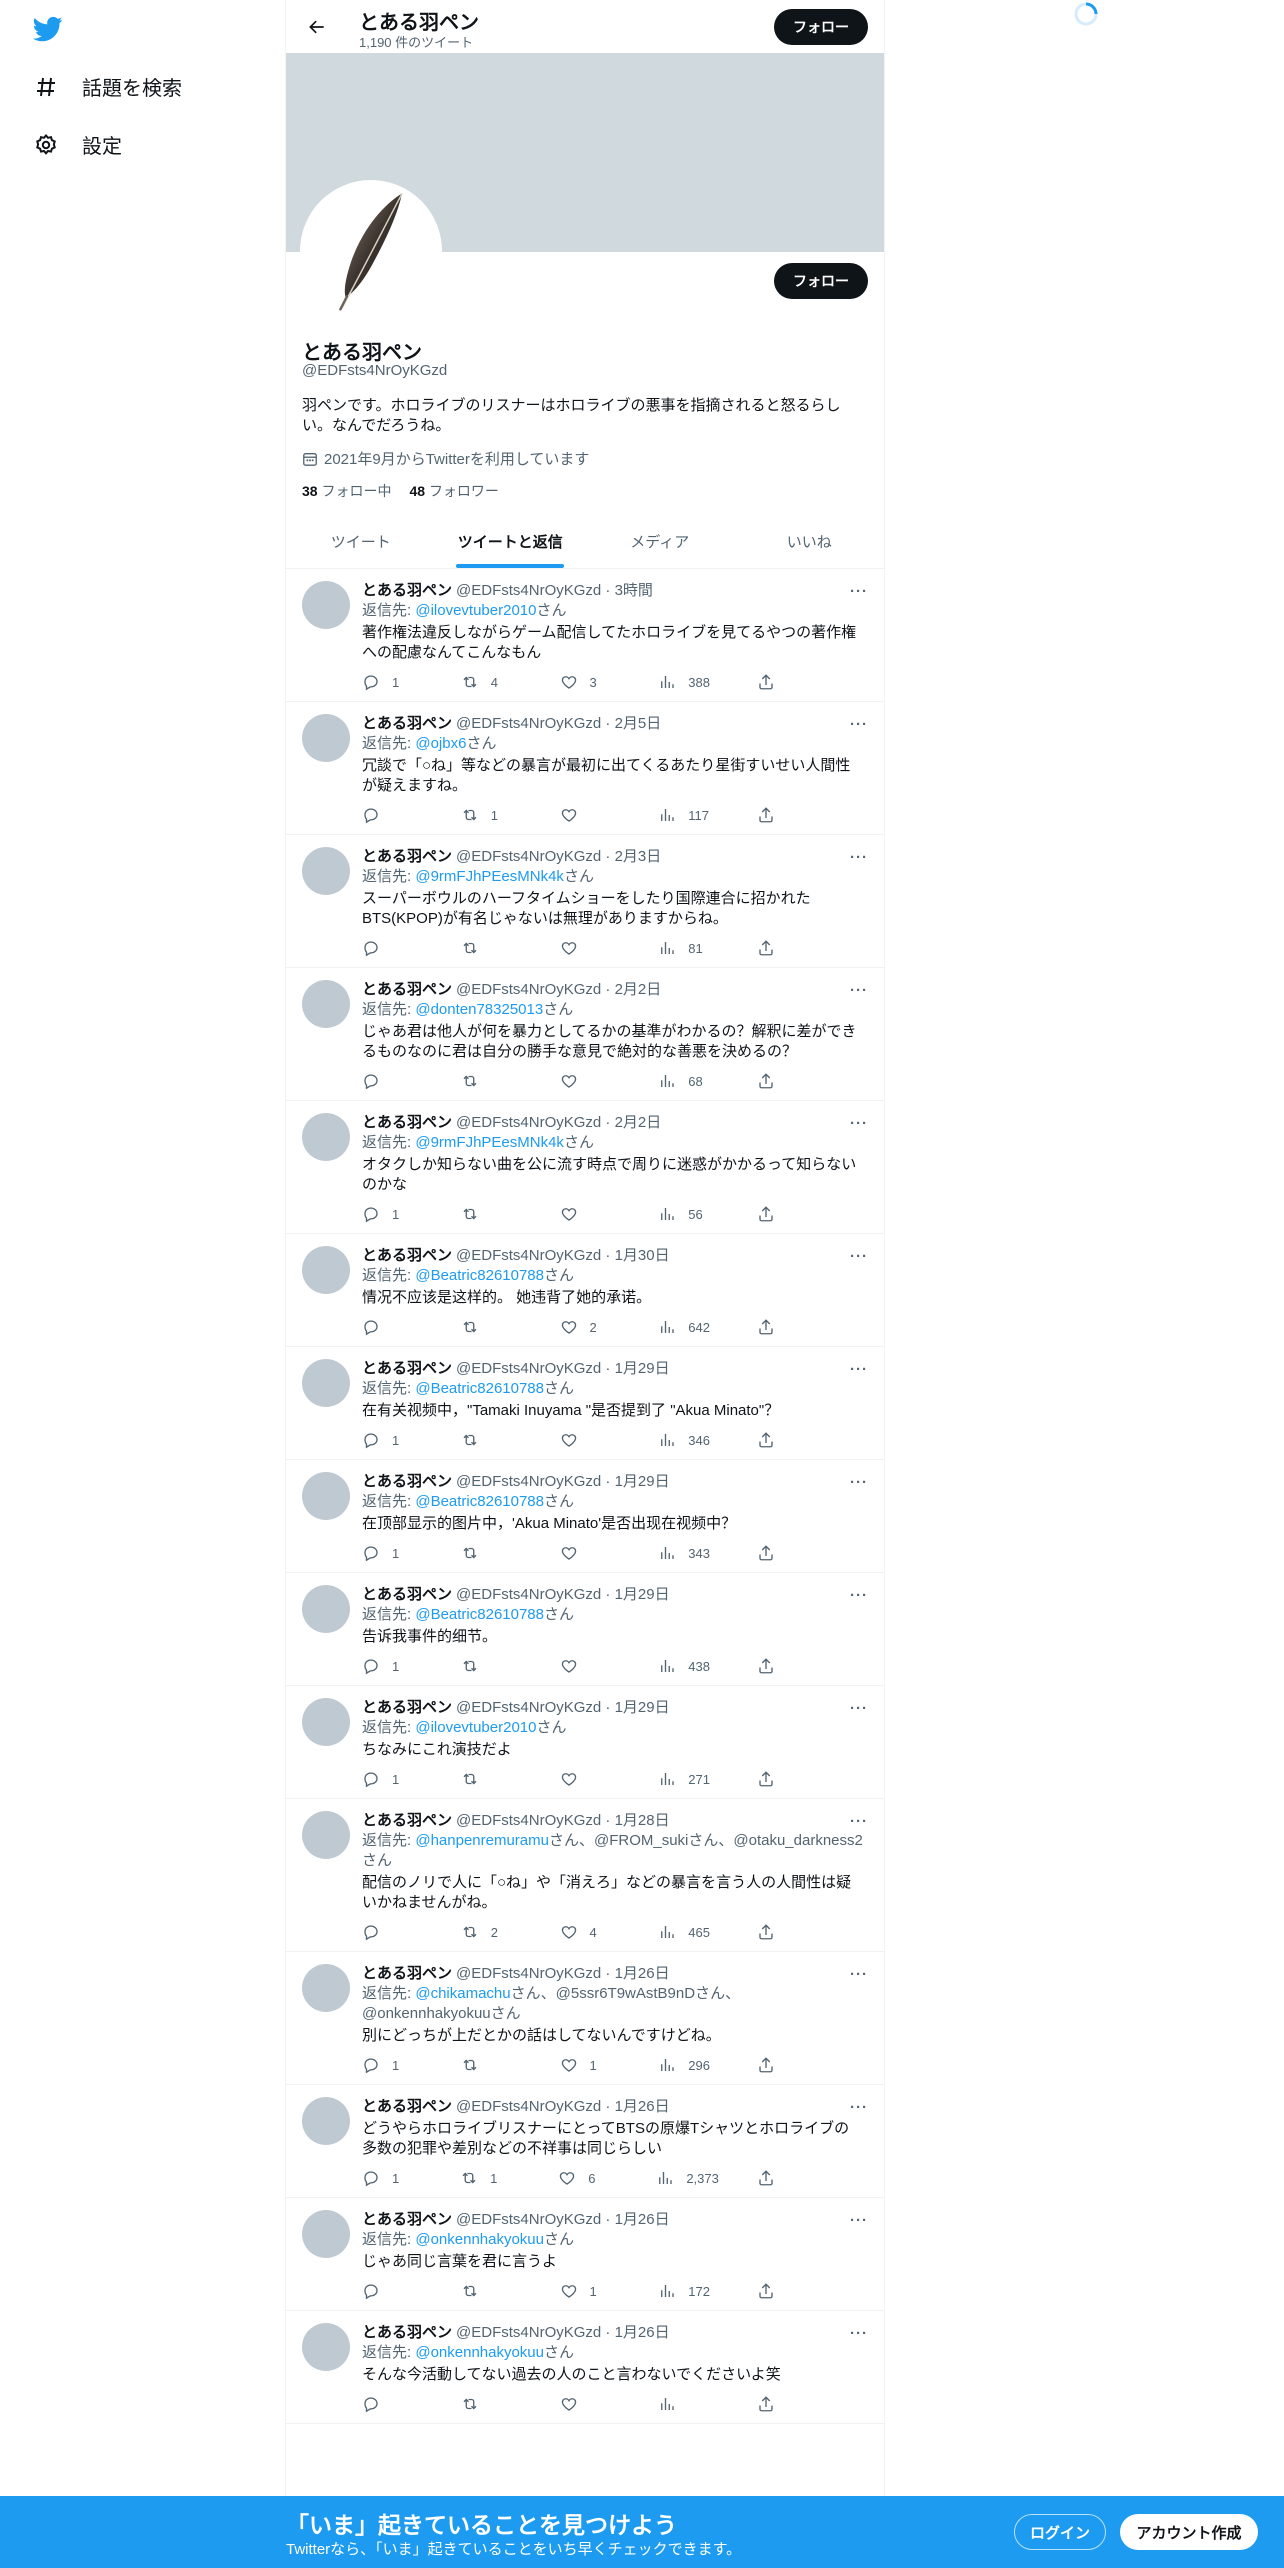 The image size is (1284, 2568). I want to click on reply-mention-link: @chikamachu, so click(462, 1993).